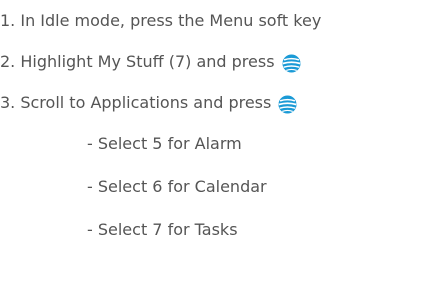 The width and height of the screenshot is (442, 293). I want to click on step-1: 1. In Idle mode, press the Menu soft key, so click(160, 21).